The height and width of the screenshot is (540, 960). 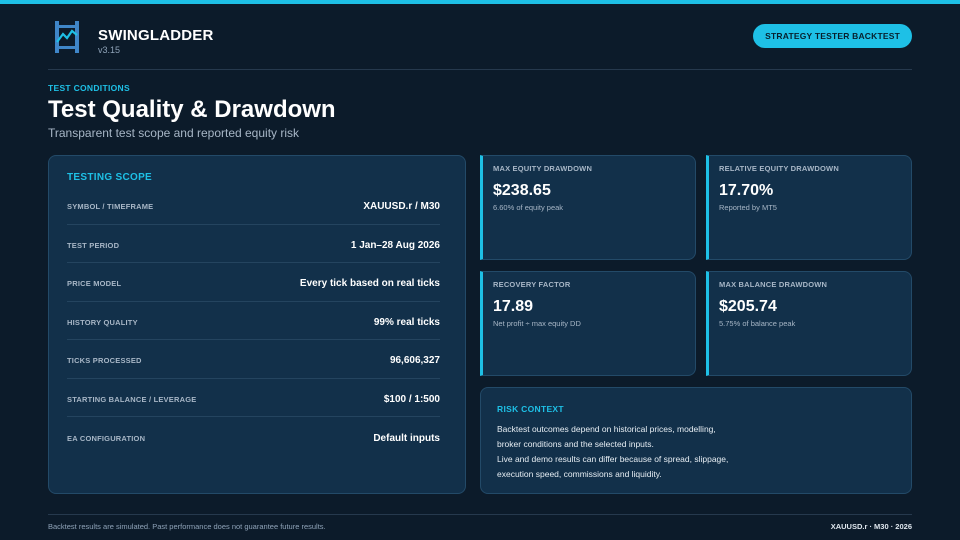 I want to click on scope-row: STARTING BALANCE / LEVERAGE $100 / 1:500, so click(x=253, y=398).